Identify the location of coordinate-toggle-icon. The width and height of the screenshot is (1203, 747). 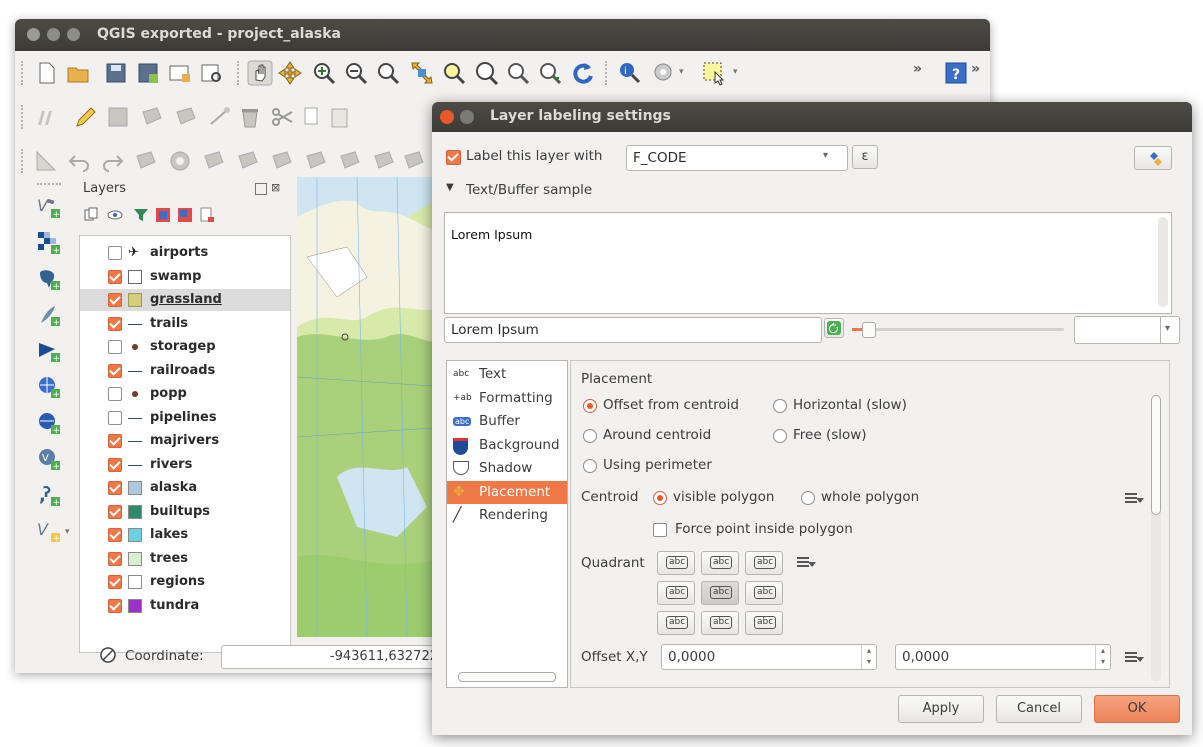
(108, 655).